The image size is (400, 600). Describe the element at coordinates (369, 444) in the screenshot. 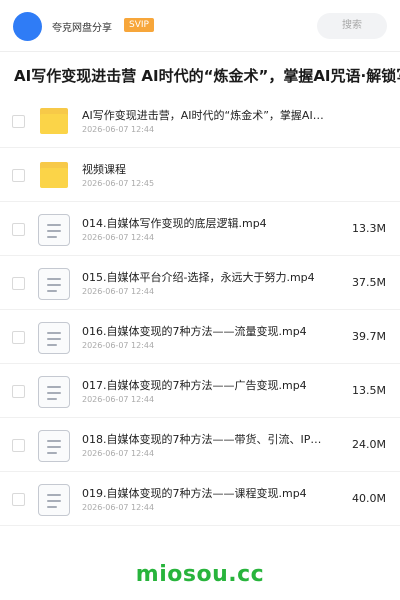

I see `file-size: 24.0M` at that location.